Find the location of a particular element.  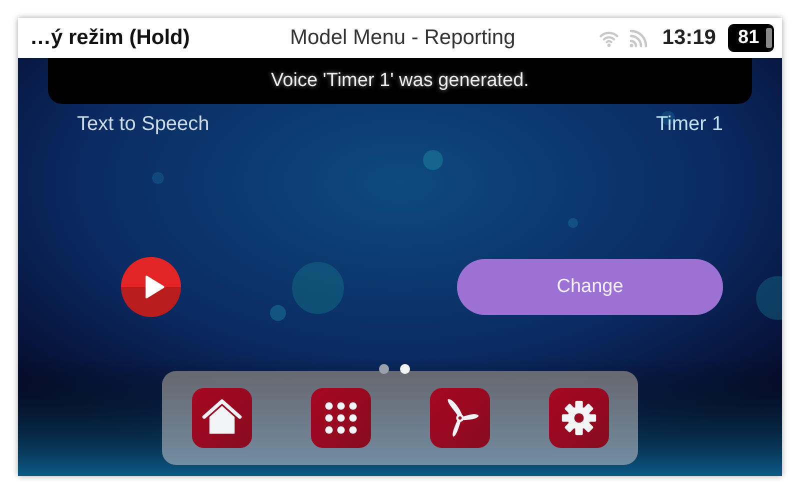

change-button: Change is located at coordinates (590, 287).